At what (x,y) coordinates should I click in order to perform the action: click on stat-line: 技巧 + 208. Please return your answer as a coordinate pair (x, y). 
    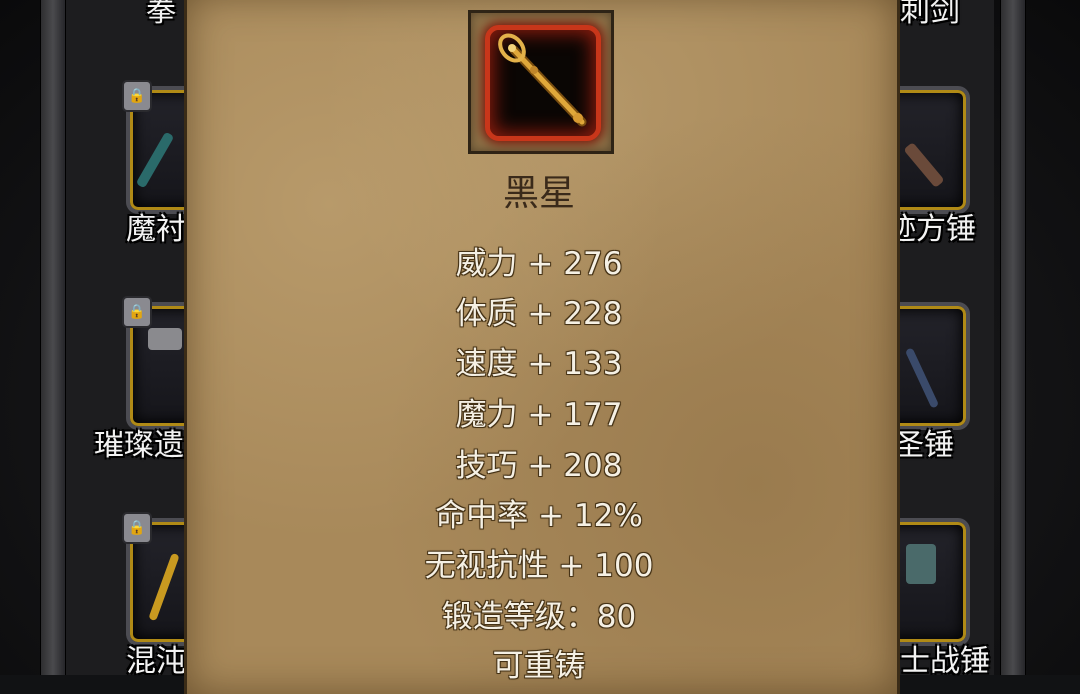
    Looking at the image, I should click on (539, 466).